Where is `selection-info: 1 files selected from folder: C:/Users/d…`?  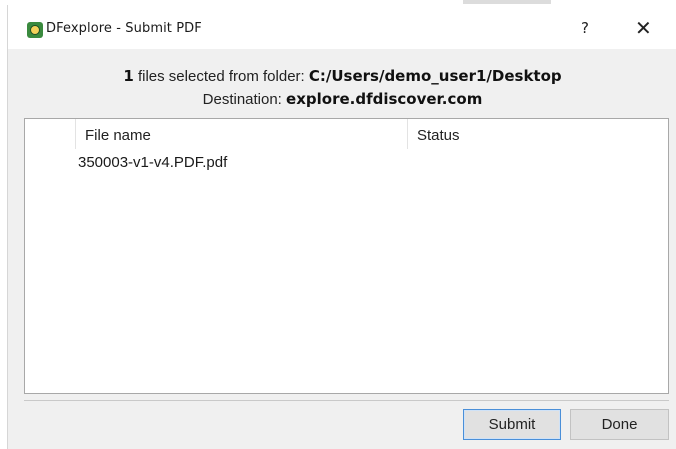 selection-info: 1 files selected from folder: C:/Users/d… is located at coordinates (342, 88).